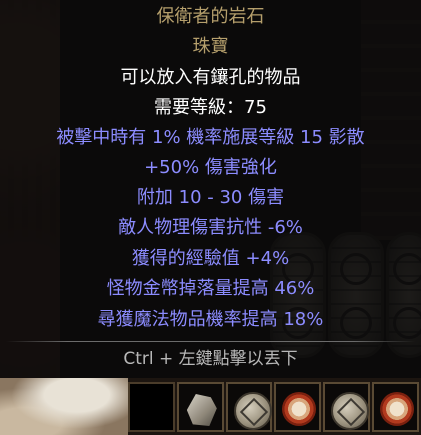 The width and height of the screenshot is (421, 435). Describe the element at coordinates (151, 407) in the screenshot. I see `belt-slot-empty` at that location.